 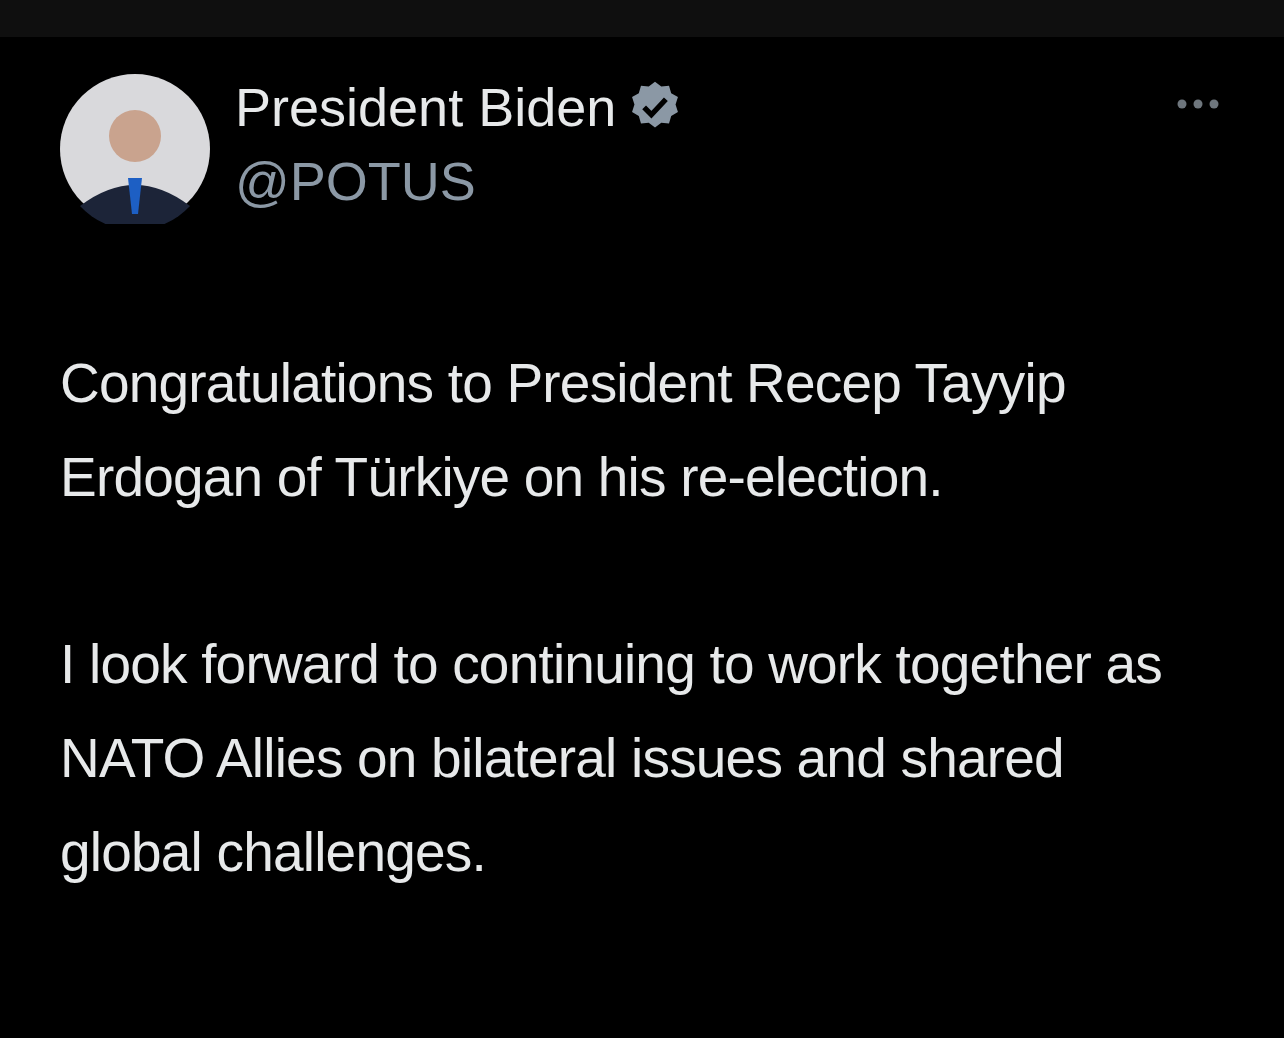 I want to click on more-options-icon, so click(x=1198, y=104).